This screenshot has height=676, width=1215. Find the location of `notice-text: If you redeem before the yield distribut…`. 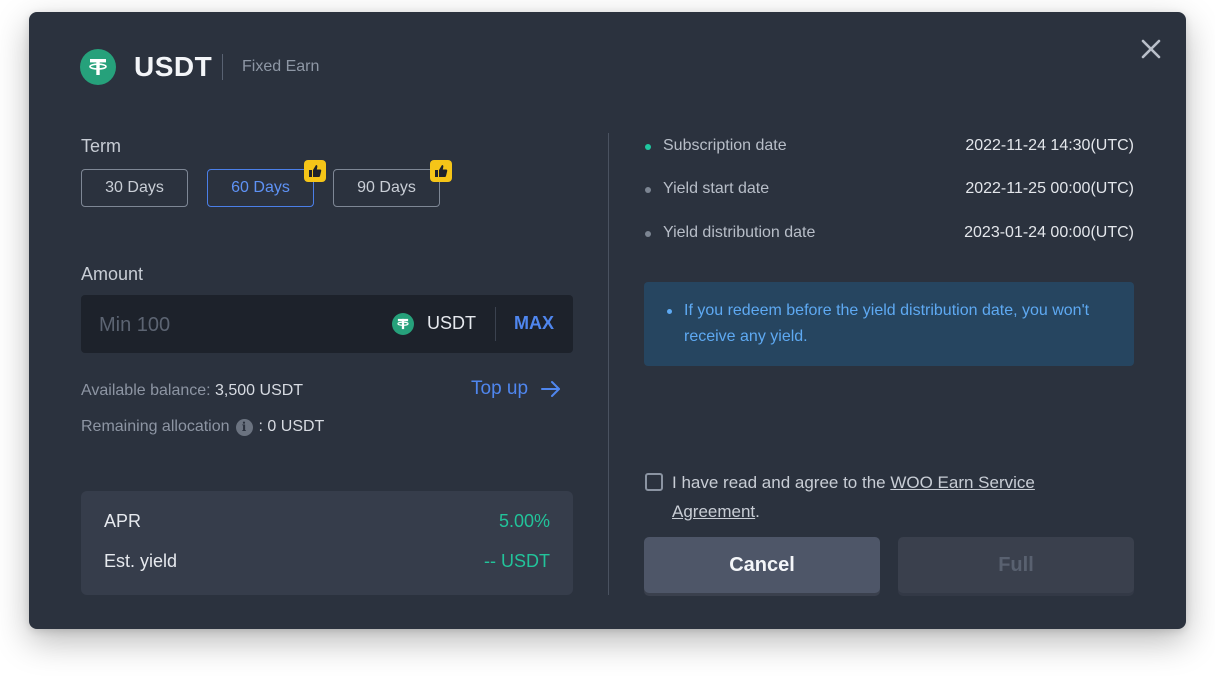

notice-text: If you redeem before the yield distribut… is located at coordinates (887, 323).